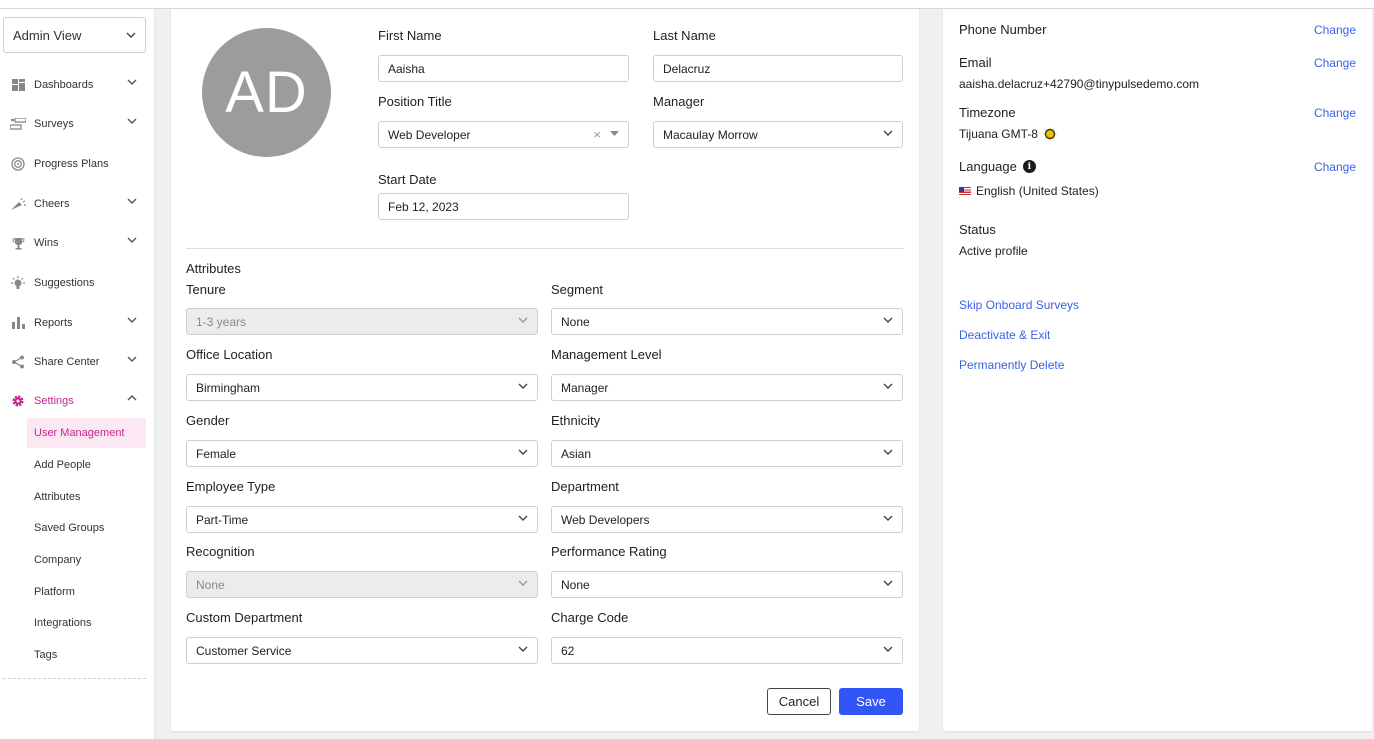  What do you see at coordinates (987, 112) in the screenshot?
I see `timezone-label: Timezone` at bounding box center [987, 112].